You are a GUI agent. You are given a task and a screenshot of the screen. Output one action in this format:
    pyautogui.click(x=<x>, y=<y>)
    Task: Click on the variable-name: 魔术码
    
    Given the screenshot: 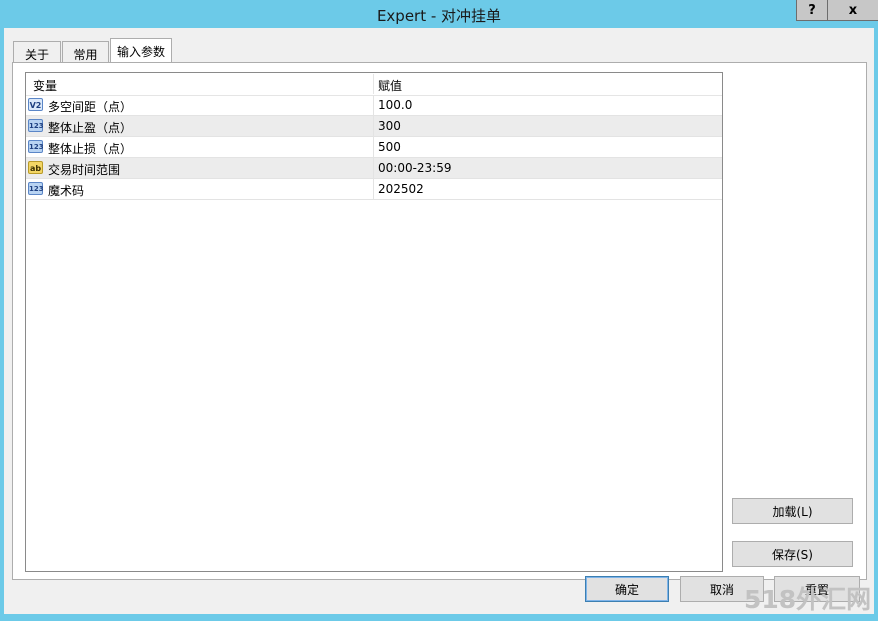 What is the action you would take?
    pyautogui.click(x=66, y=191)
    